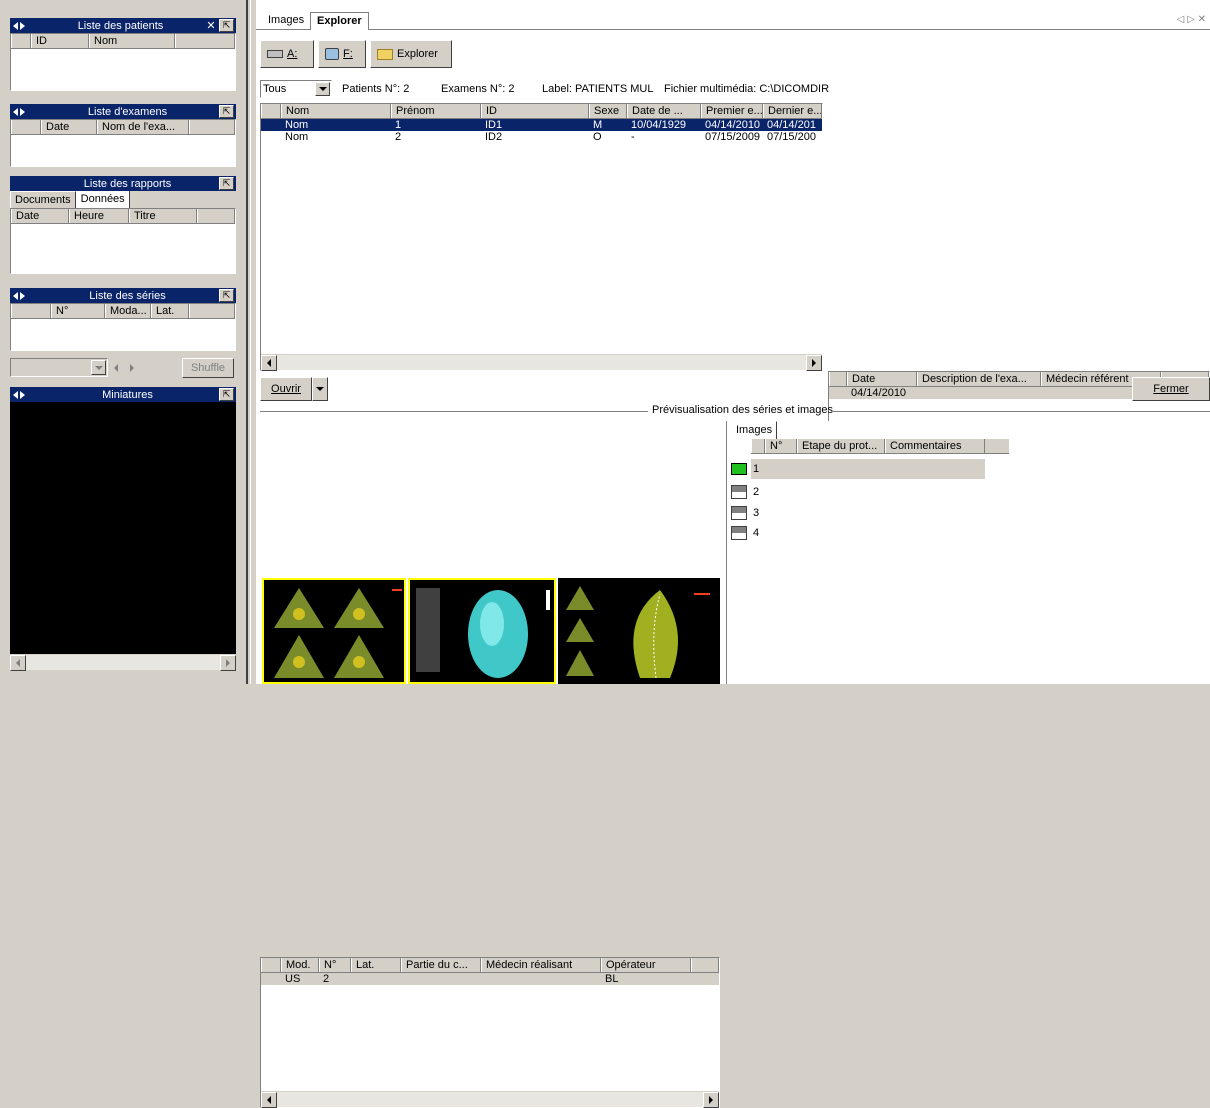  I want to click on image-row: 1, so click(862, 469).